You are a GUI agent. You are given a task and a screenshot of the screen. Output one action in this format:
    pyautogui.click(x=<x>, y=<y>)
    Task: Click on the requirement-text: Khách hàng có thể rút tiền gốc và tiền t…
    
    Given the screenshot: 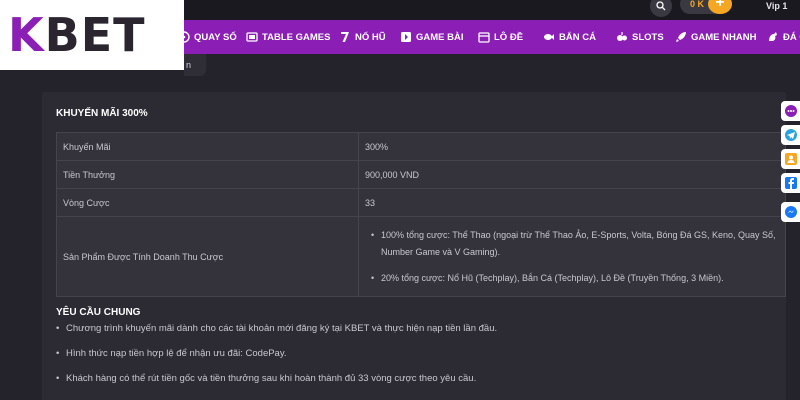 What is the action you would take?
    pyautogui.click(x=271, y=378)
    